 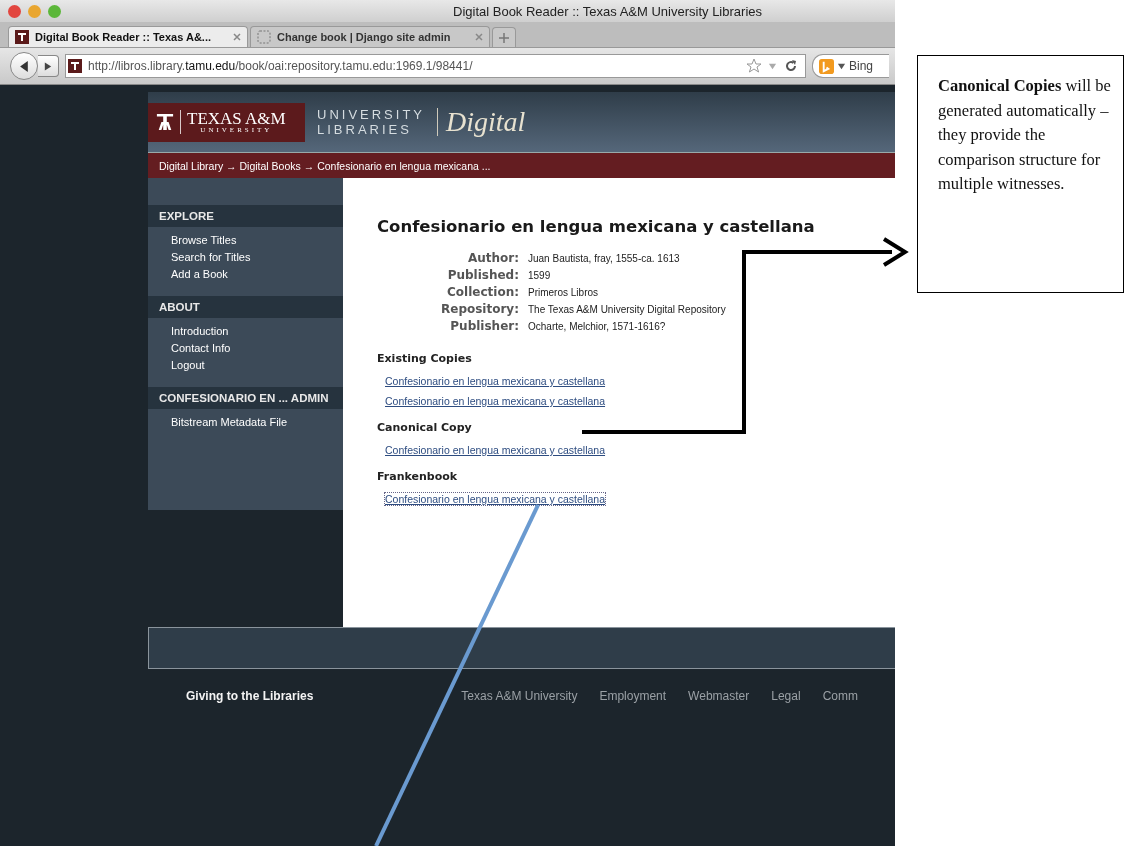 What do you see at coordinates (371, 114) in the screenshot?
I see `libraries-label: UNIVERSITY` at bounding box center [371, 114].